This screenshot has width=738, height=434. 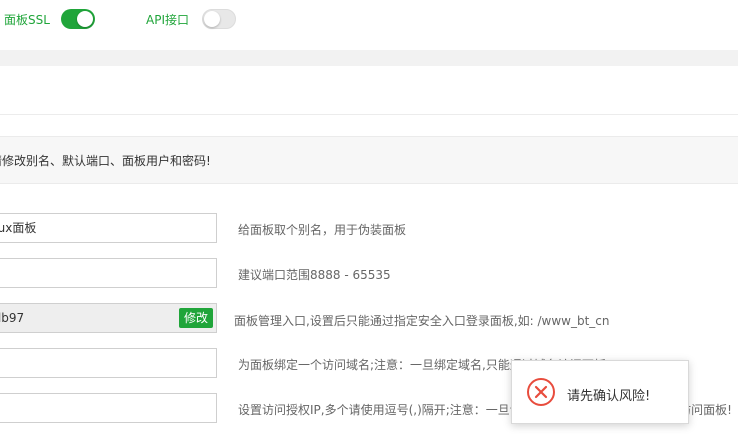 I want to click on panel-alias-value: Linux面板, so click(x=18, y=228).